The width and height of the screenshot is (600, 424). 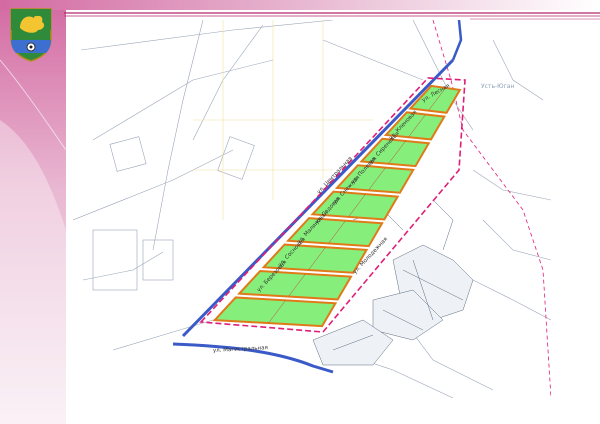 I want to click on decor-left-band, so click(x=33, y=212).